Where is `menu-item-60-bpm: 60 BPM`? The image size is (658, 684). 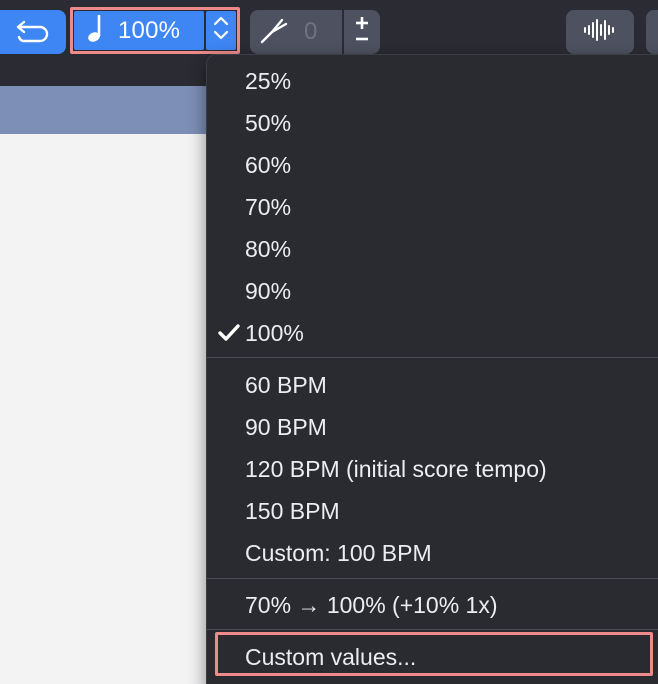 menu-item-60-bpm: 60 BPM is located at coordinates (286, 385).